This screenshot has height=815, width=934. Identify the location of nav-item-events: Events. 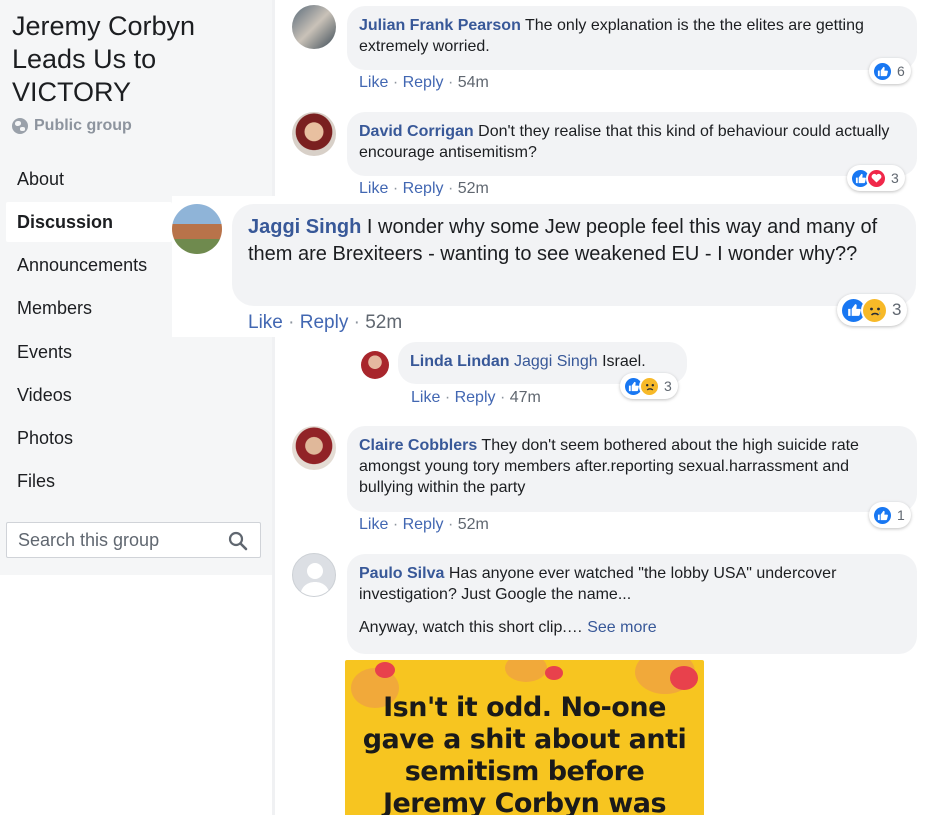
(89, 352).